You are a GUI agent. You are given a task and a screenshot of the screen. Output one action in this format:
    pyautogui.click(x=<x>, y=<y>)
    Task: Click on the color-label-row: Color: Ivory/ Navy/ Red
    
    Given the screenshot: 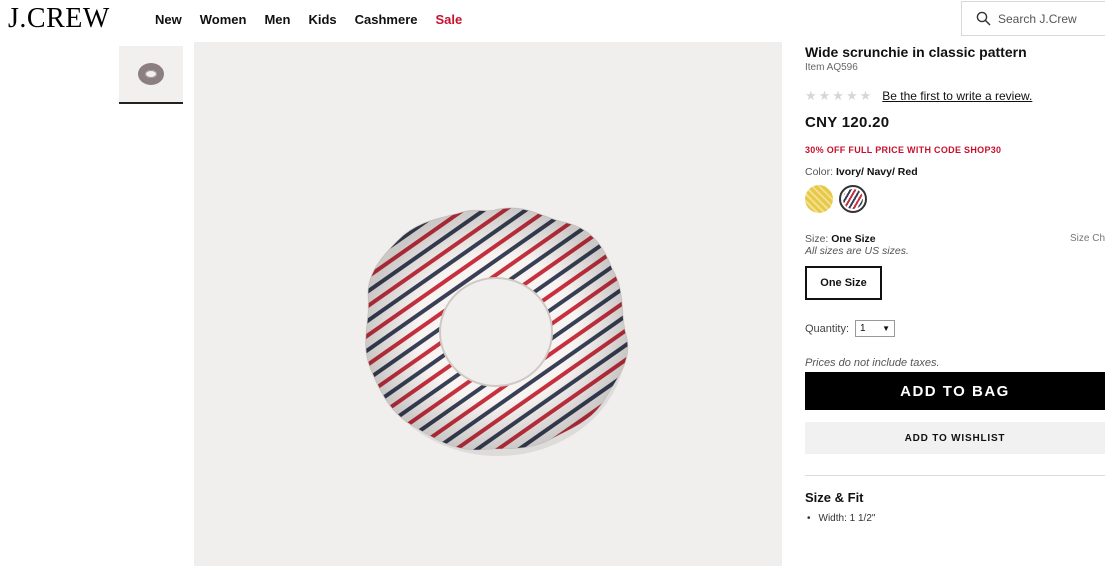 What is the action you would take?
    pyautogui.click(x=955, y=172)
    